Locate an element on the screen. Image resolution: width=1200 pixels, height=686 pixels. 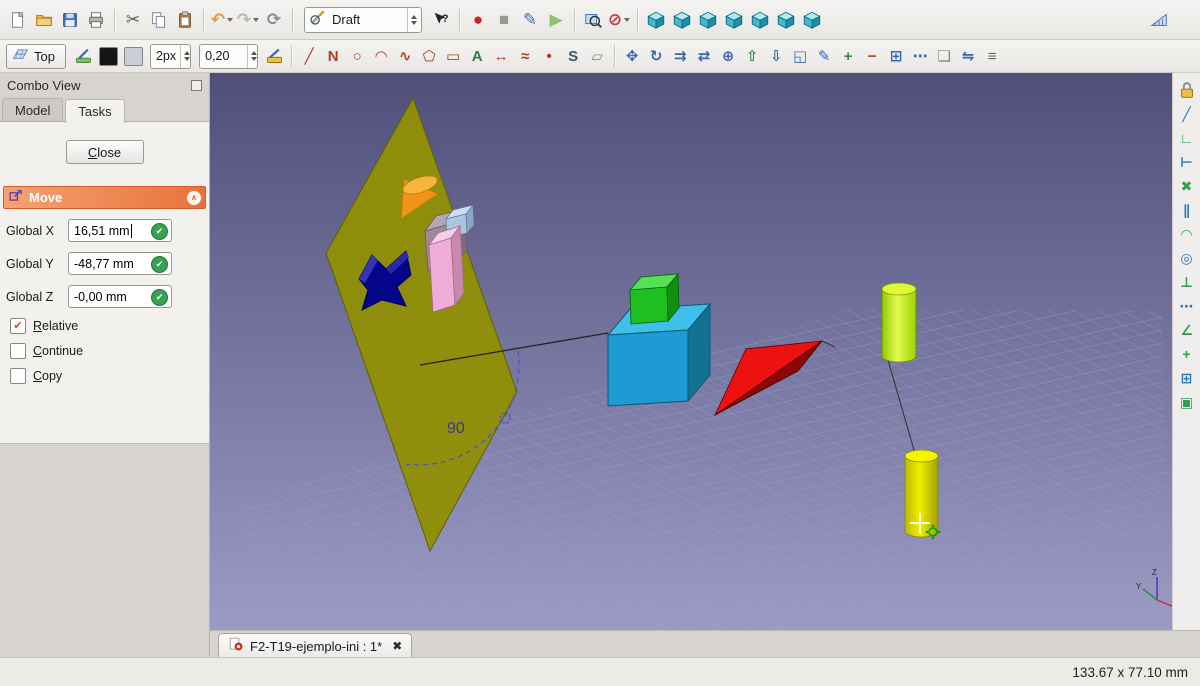
text-scale-spinner is located at coordinates (252, 56).